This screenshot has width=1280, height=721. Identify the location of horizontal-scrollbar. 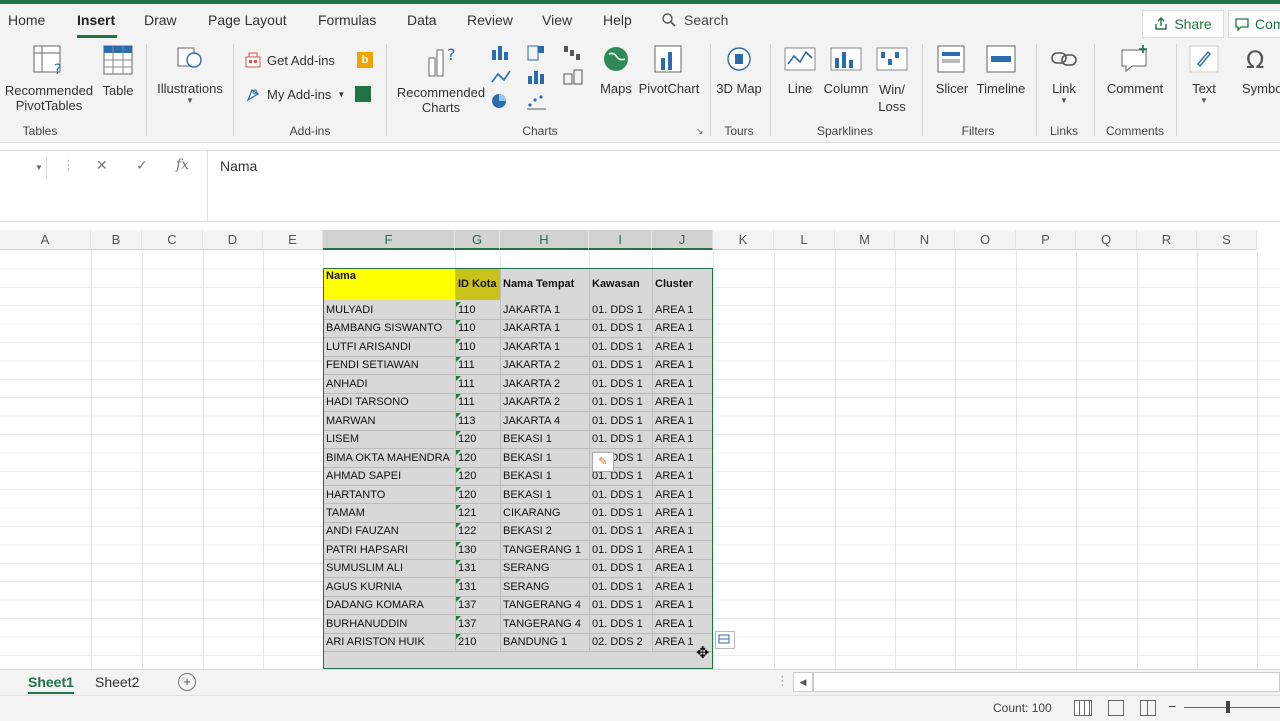
(1046, 682).